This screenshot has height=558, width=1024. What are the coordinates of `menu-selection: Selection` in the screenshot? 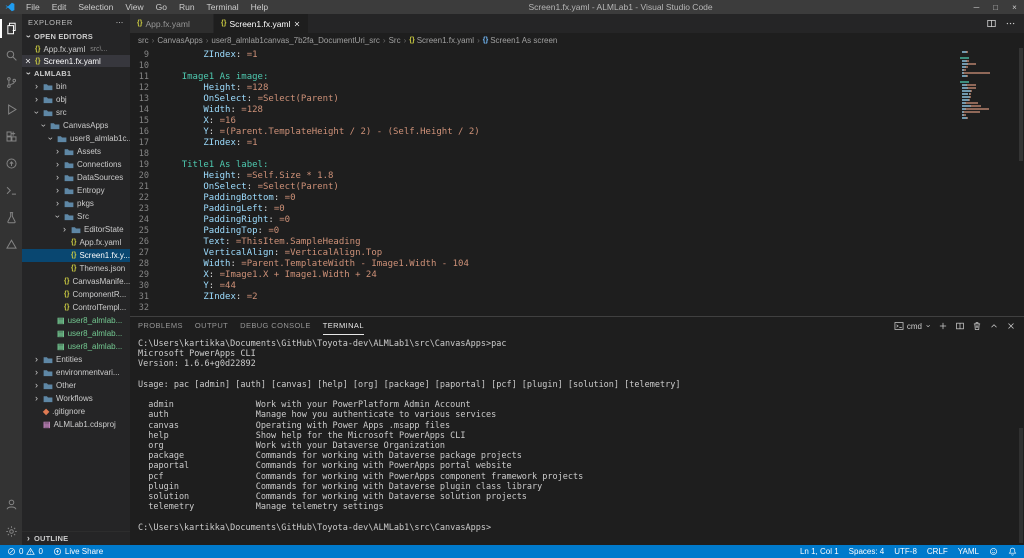 It's located at (95, 7).